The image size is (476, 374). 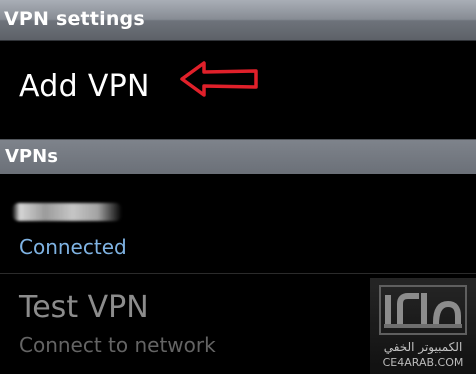 I want to click on vpn-name-test: Test VPN, so click(x=84, y=307).